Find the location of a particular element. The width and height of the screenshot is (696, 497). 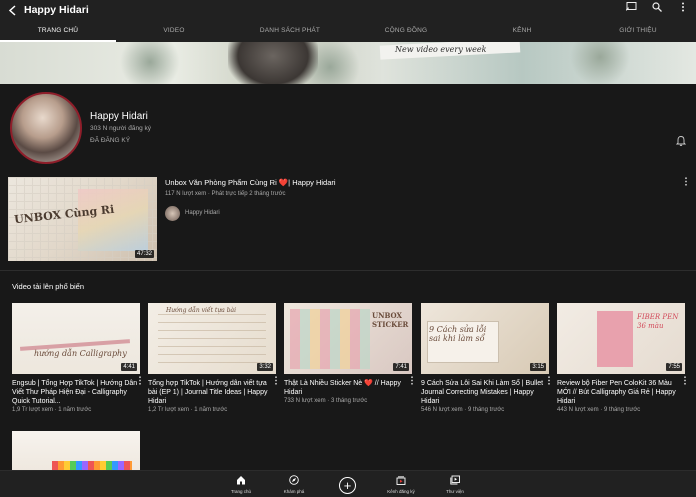

tab-home: TRANG CHỦ is located at coordinates (58, 31).